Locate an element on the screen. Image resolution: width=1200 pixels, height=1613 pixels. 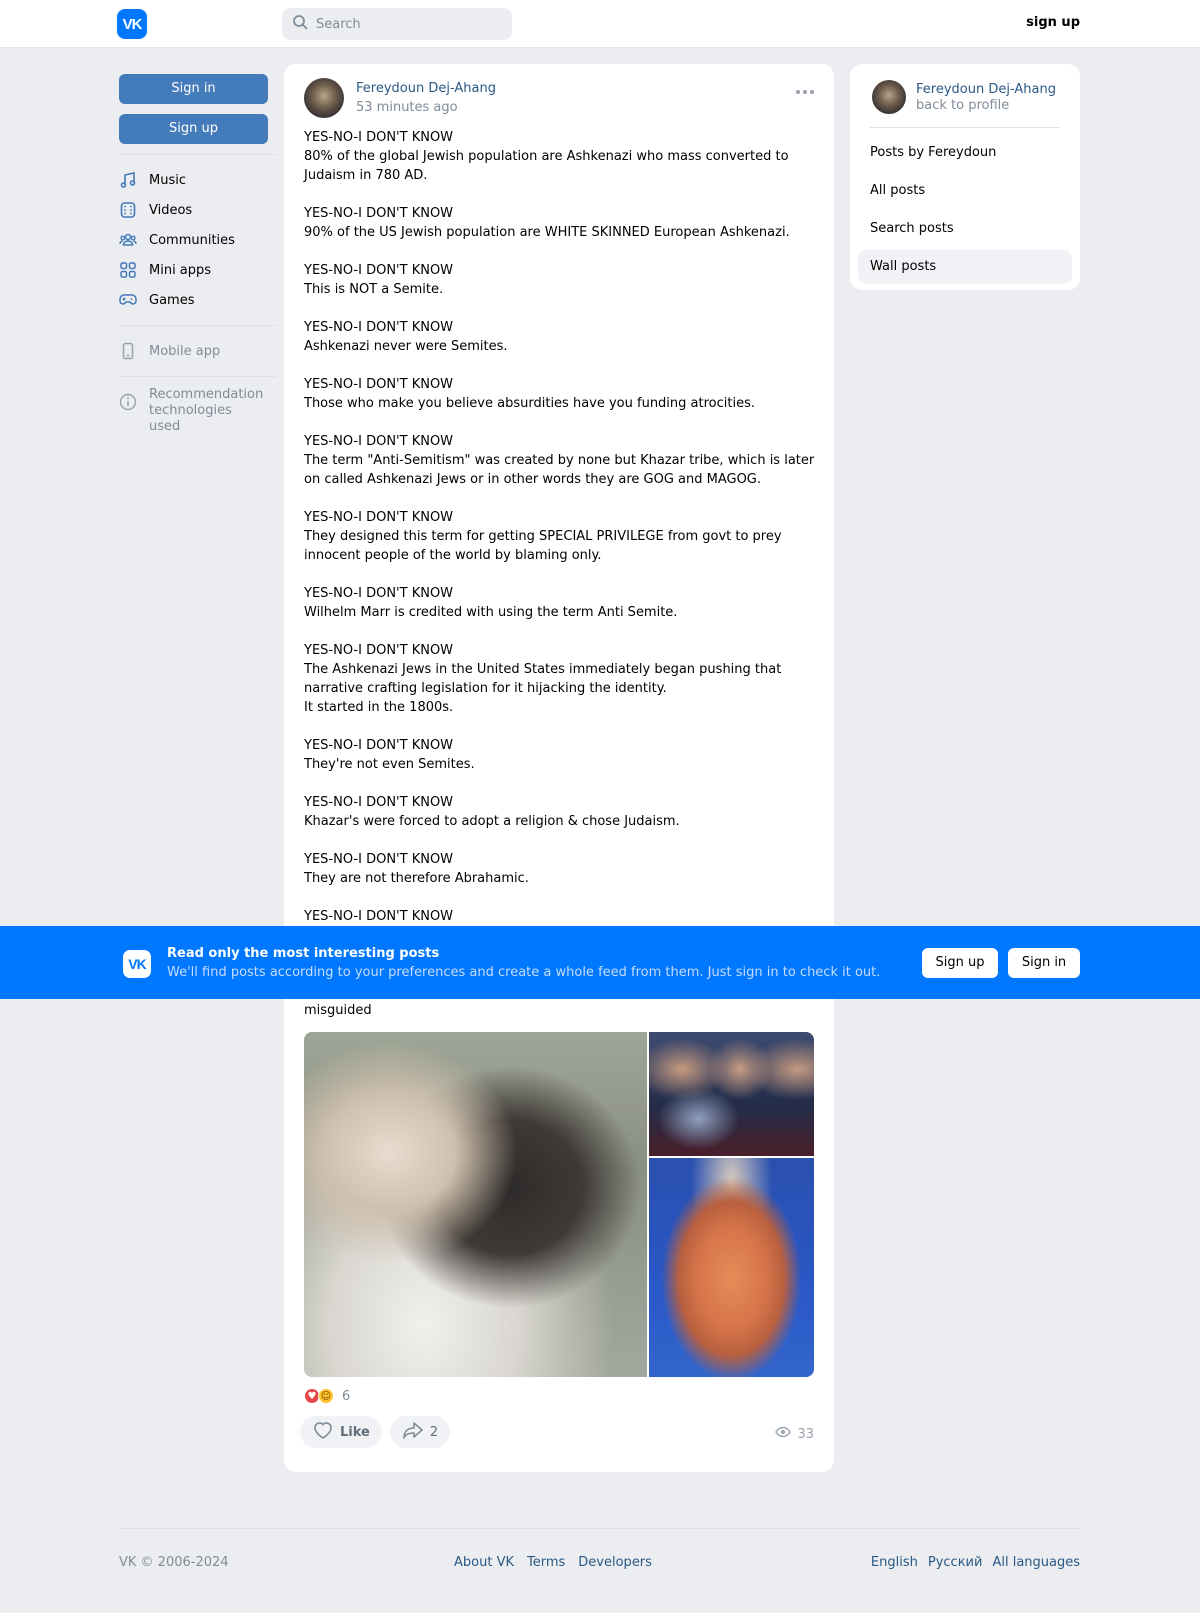
recommendation-info: Recommendation technologies used is located at coordinates (197, 411).